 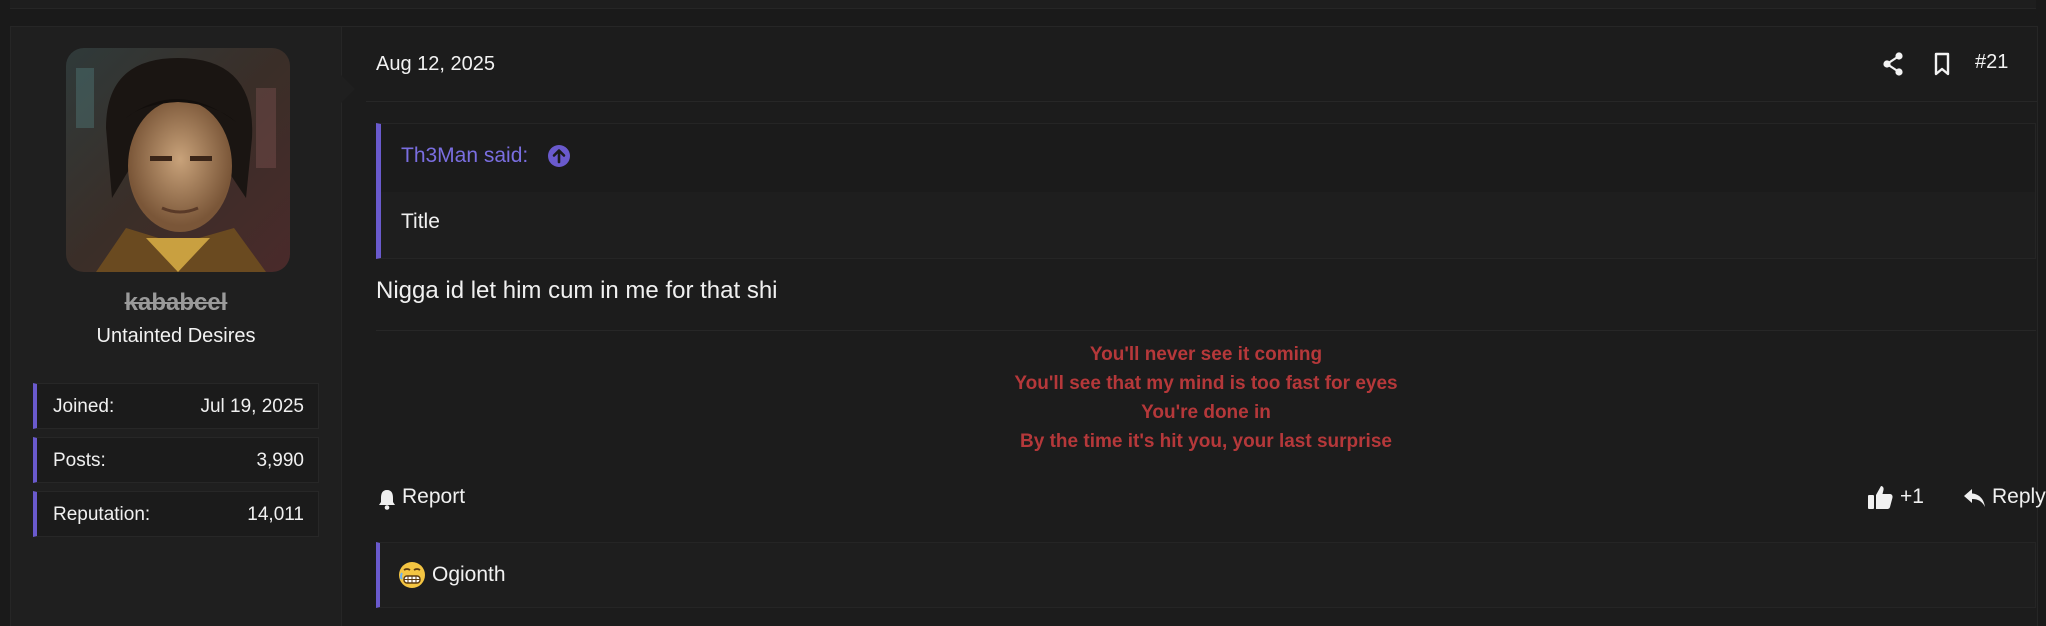 What do you see at coordinates (176, 514) in the screenshot?
I see `stat-reputation: Reputation: 14,011` at bounding box center [176, 514].